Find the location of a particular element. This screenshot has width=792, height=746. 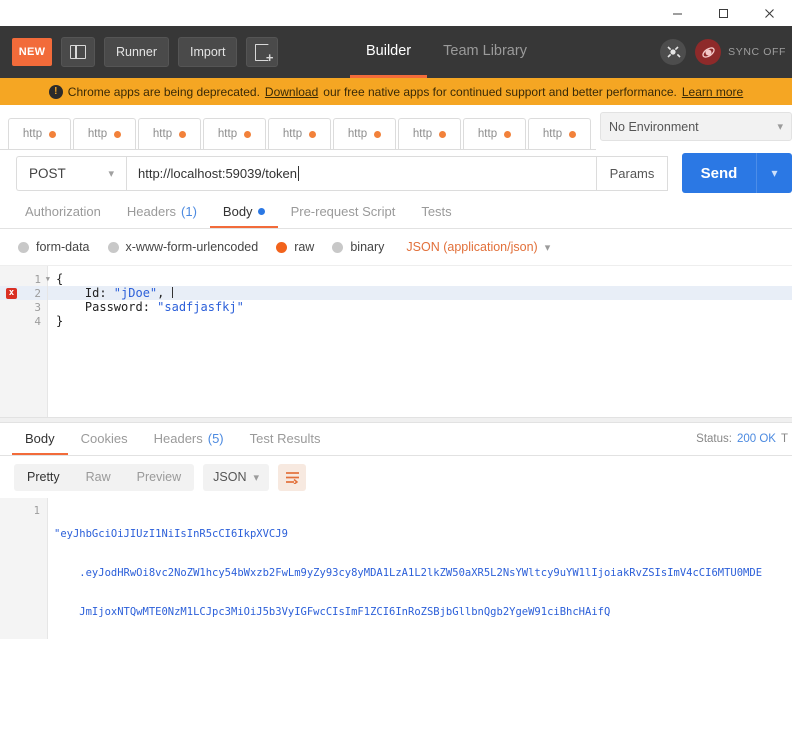

import-button: Import is located at coordinates (208, 52).